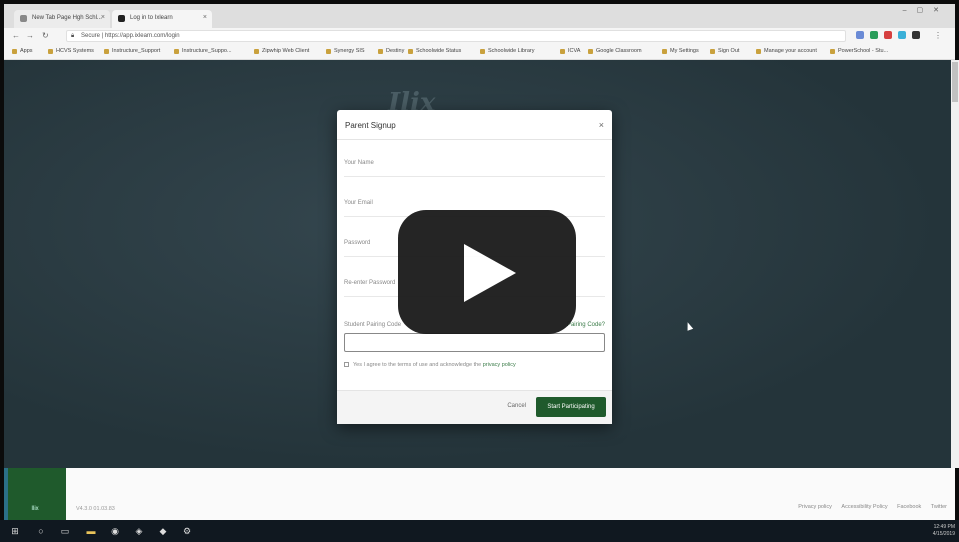 This screenshot has height=542, width=959. What do you see at coordinates (680, 51) in the screenshot?
I see `bookmark-item: My Settings` at bounding box center [680, 51].